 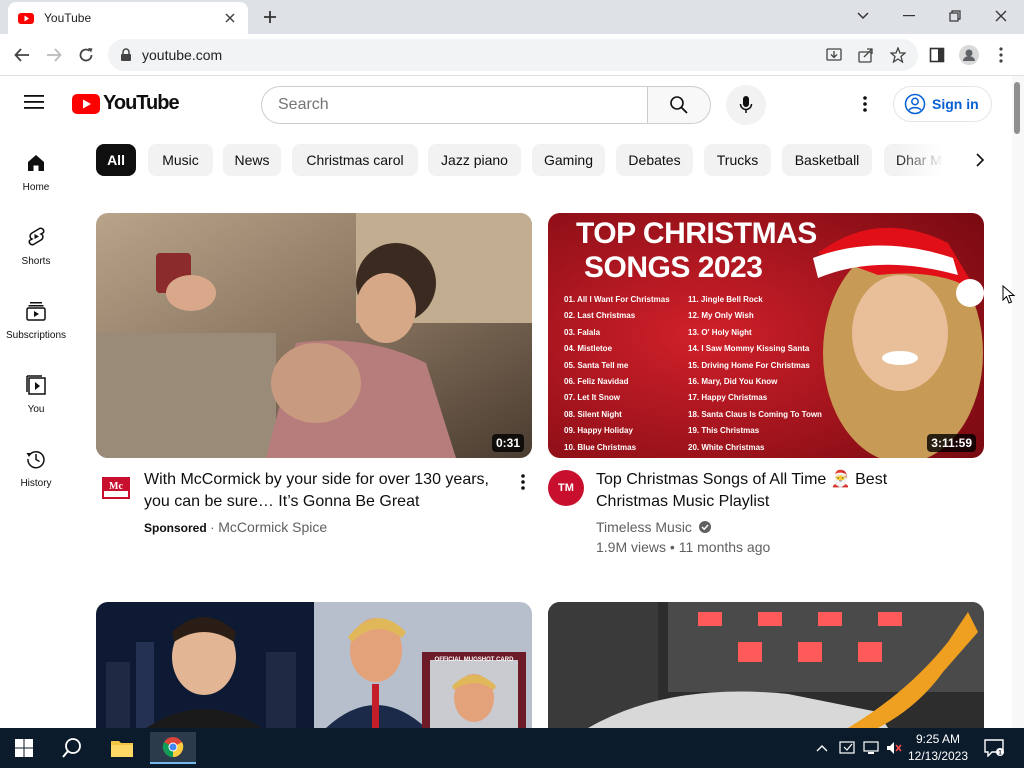 I want to click on video-thumbnail-crash-test, so click(x=766, y=665).